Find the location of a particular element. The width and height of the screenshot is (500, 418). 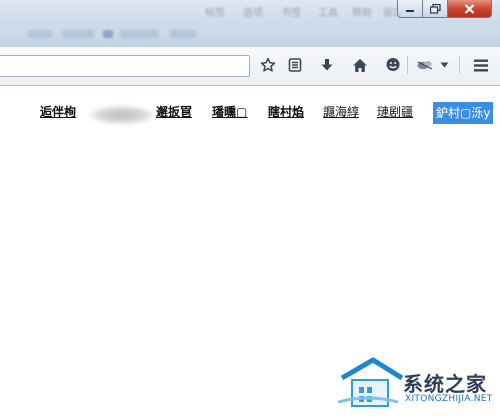

blurred-menu-text-3: 书签 is located at coordinates (291, 13).